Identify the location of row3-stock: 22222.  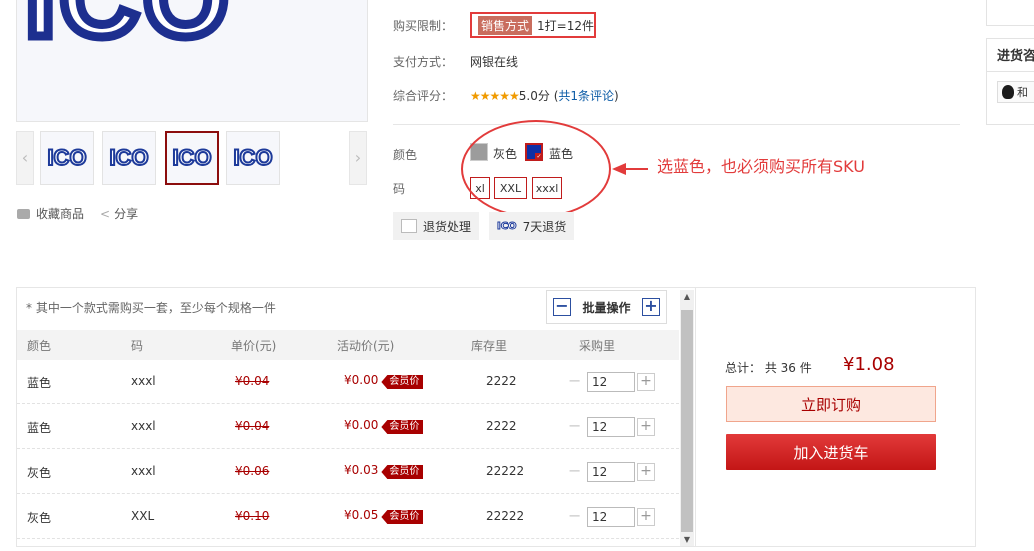
(505, 471).